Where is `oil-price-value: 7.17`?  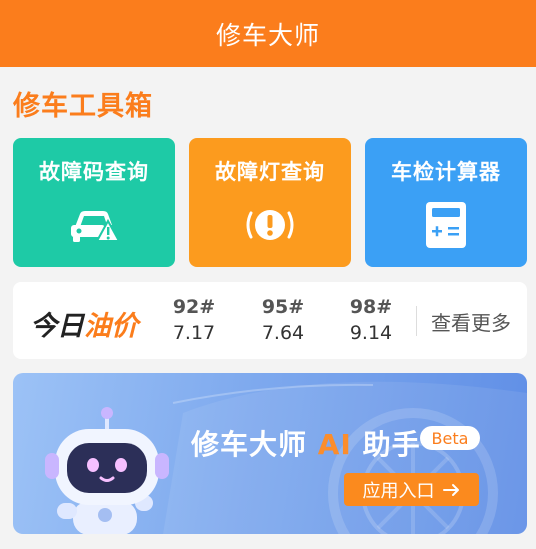
oil-price-value: 7.17 is located at coordinates (194, 333).